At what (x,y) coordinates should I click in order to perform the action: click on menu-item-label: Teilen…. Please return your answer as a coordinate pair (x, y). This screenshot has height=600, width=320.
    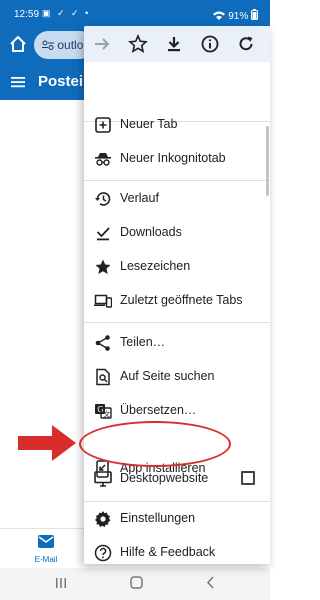
    Looking at the image, I should click on (143, 342).